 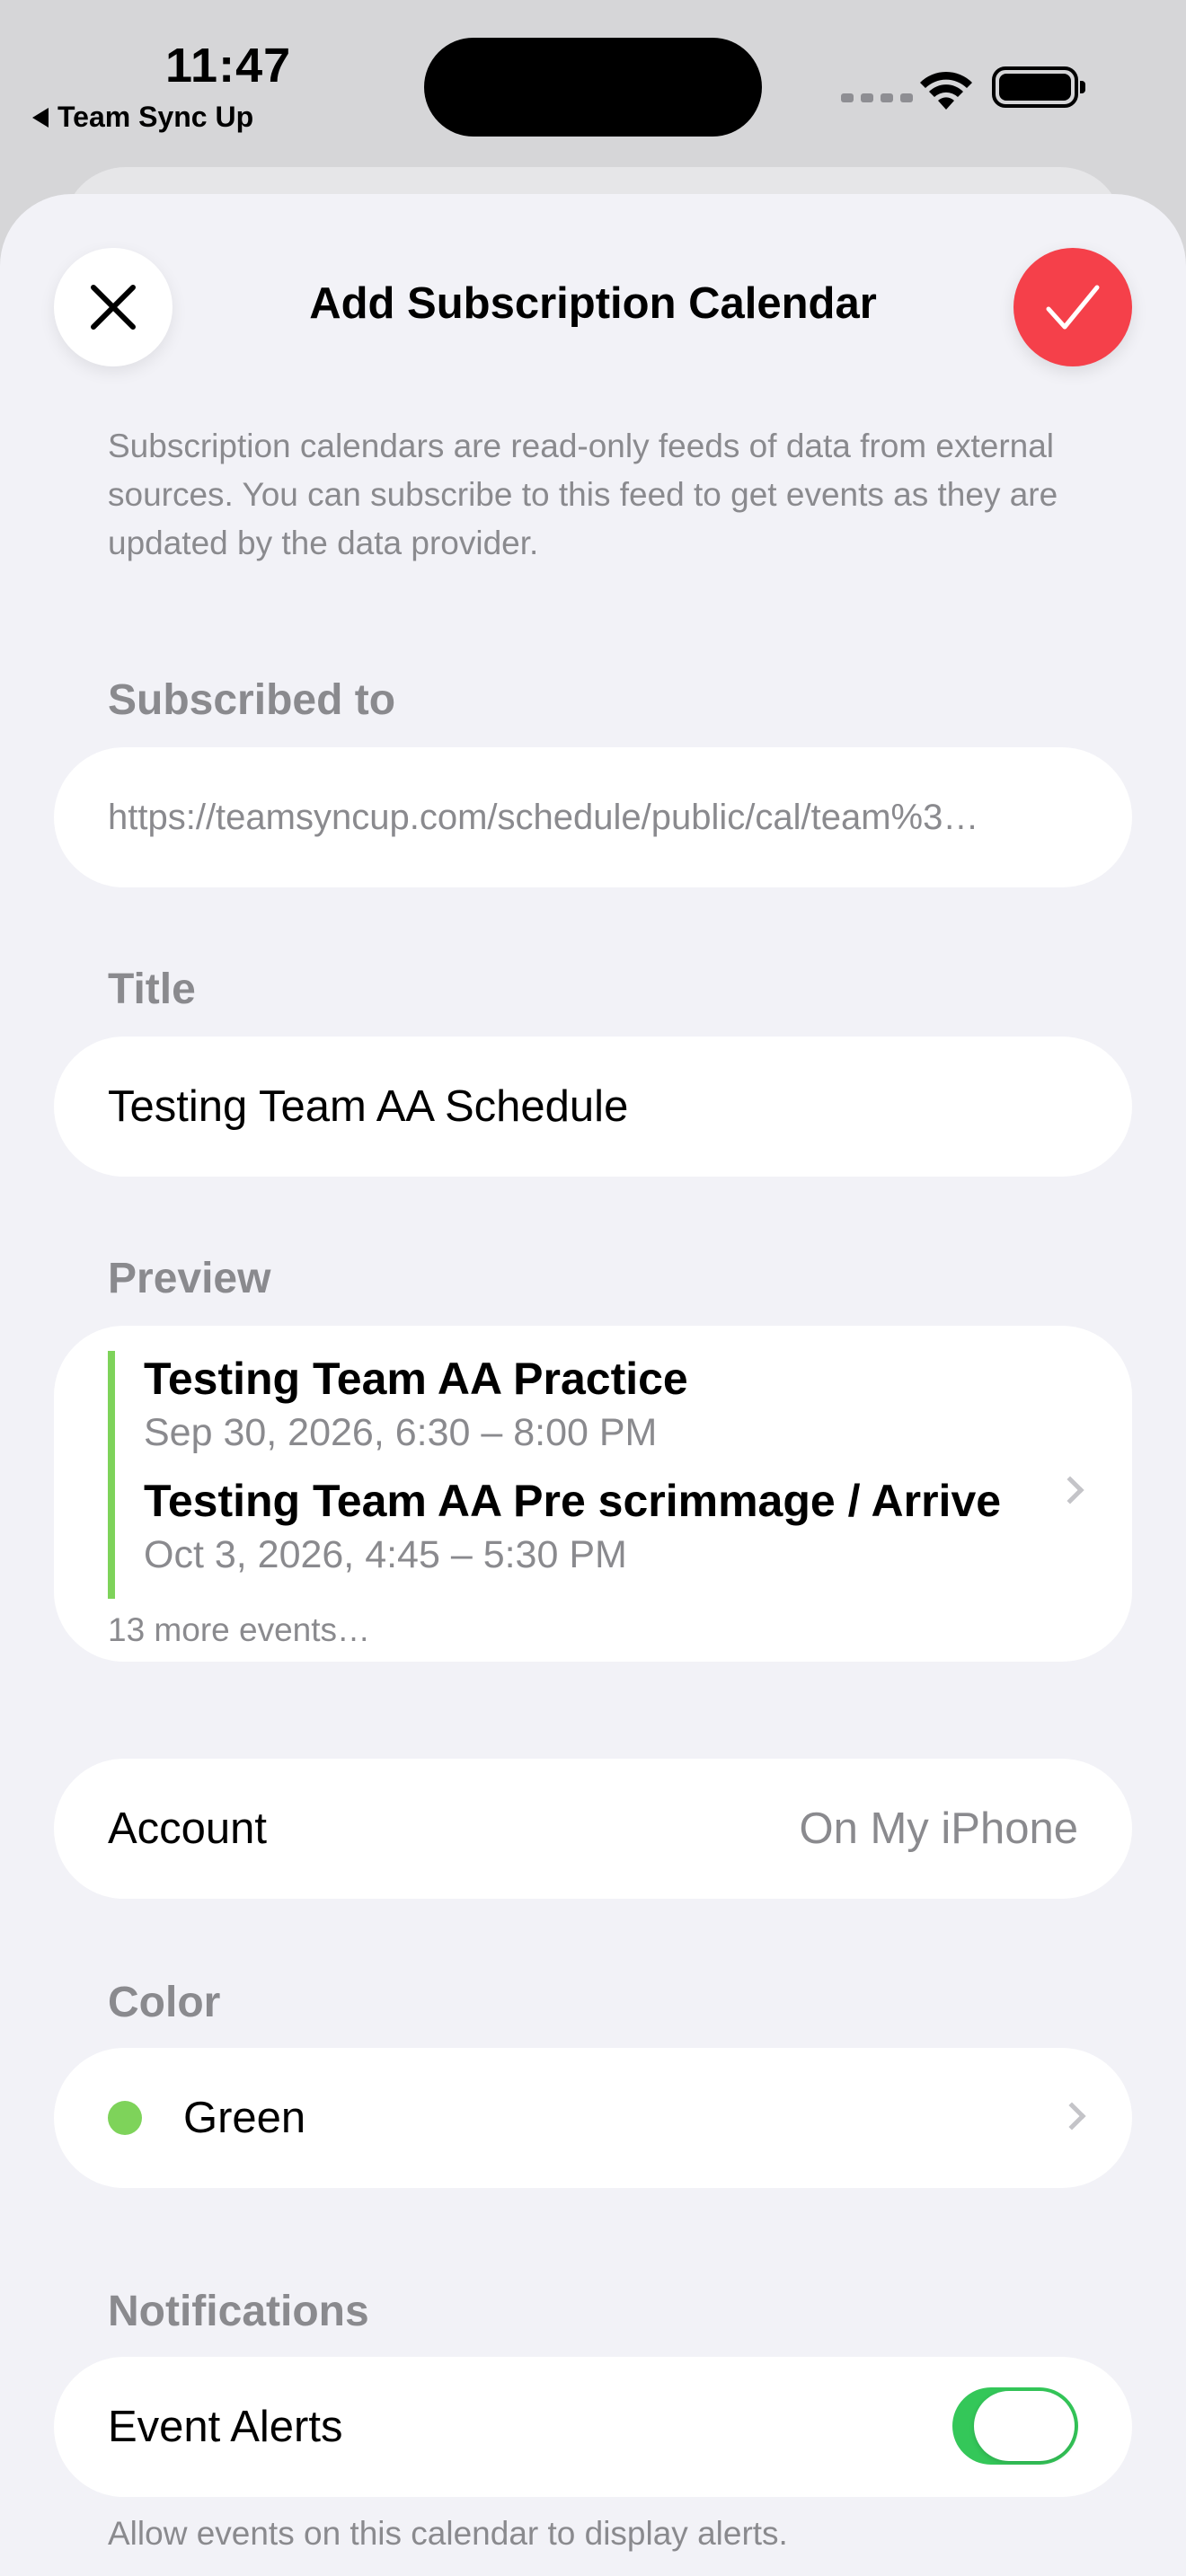 I want to click on color-swatch, so click(x=125, y=2118).